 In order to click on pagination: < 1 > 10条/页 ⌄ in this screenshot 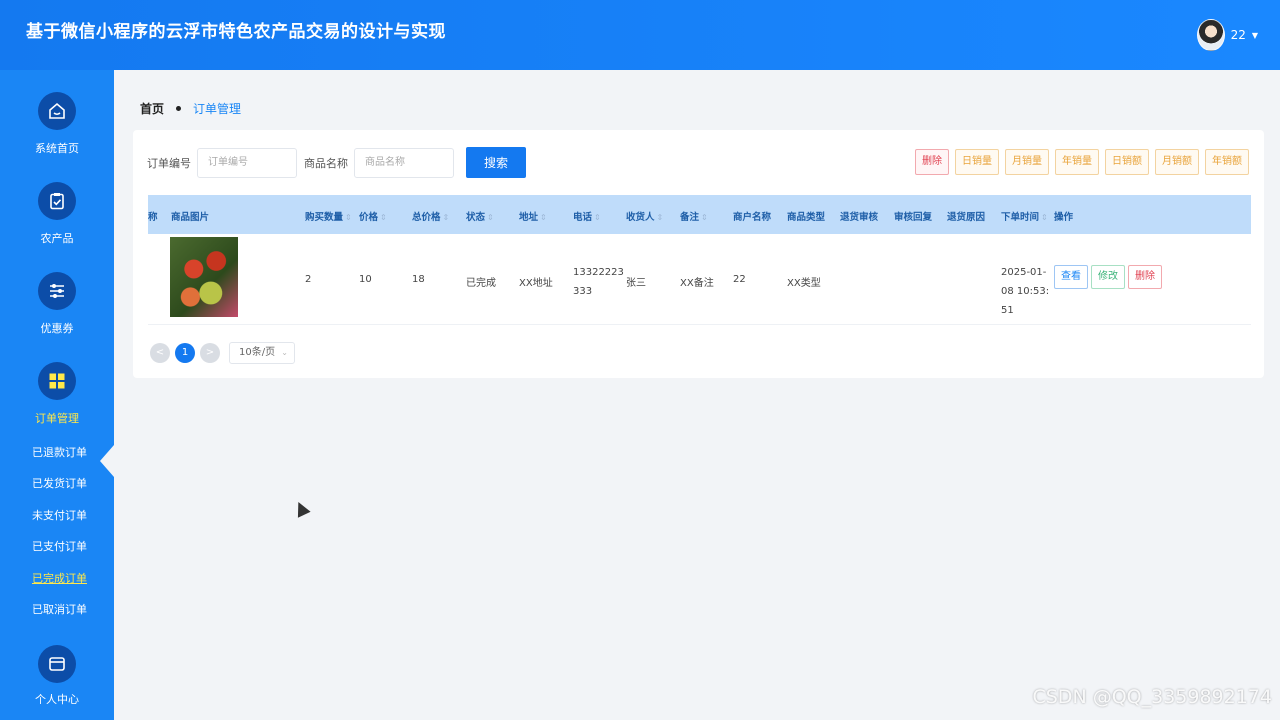, I will do `click(222, 353)`.